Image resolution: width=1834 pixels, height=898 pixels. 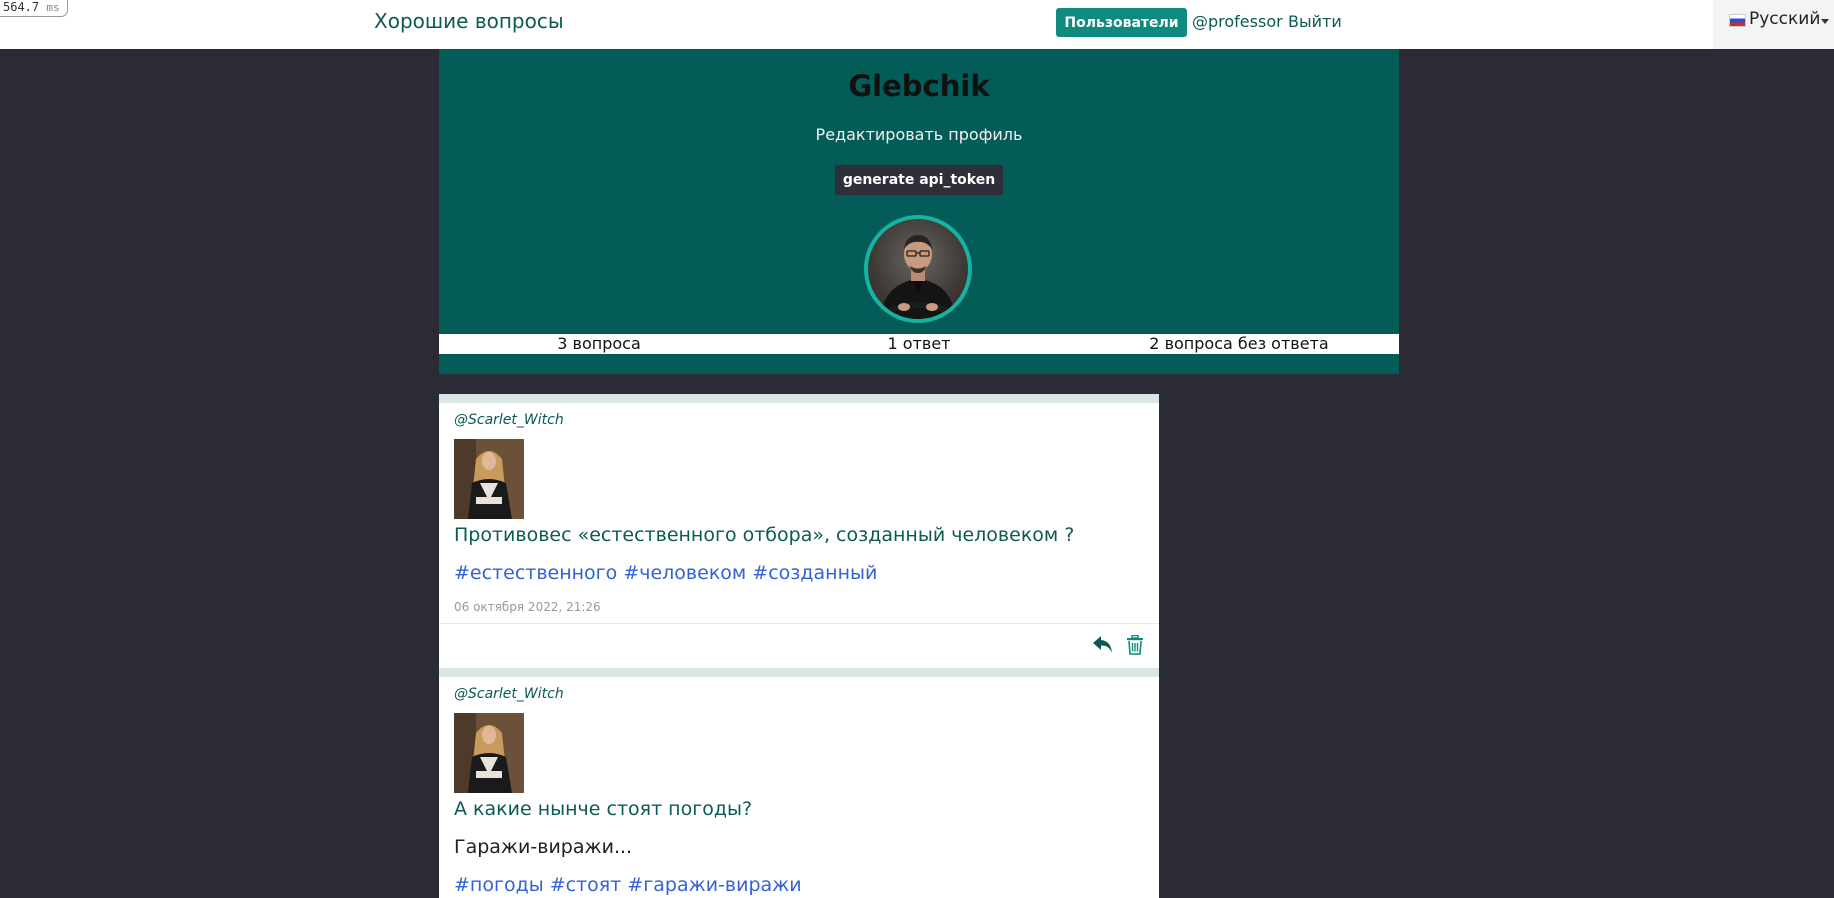 I want to click on question-title-link: А какие нынче стоят погоды?, so click(x=603, y=809).